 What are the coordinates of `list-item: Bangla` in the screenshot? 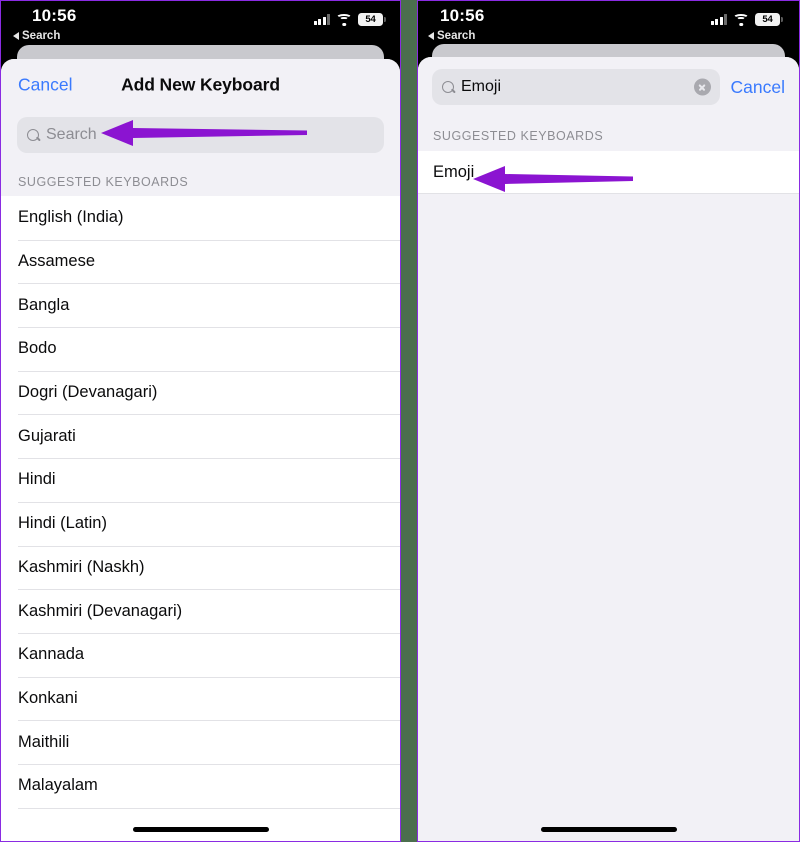 It's located at (200, 305).